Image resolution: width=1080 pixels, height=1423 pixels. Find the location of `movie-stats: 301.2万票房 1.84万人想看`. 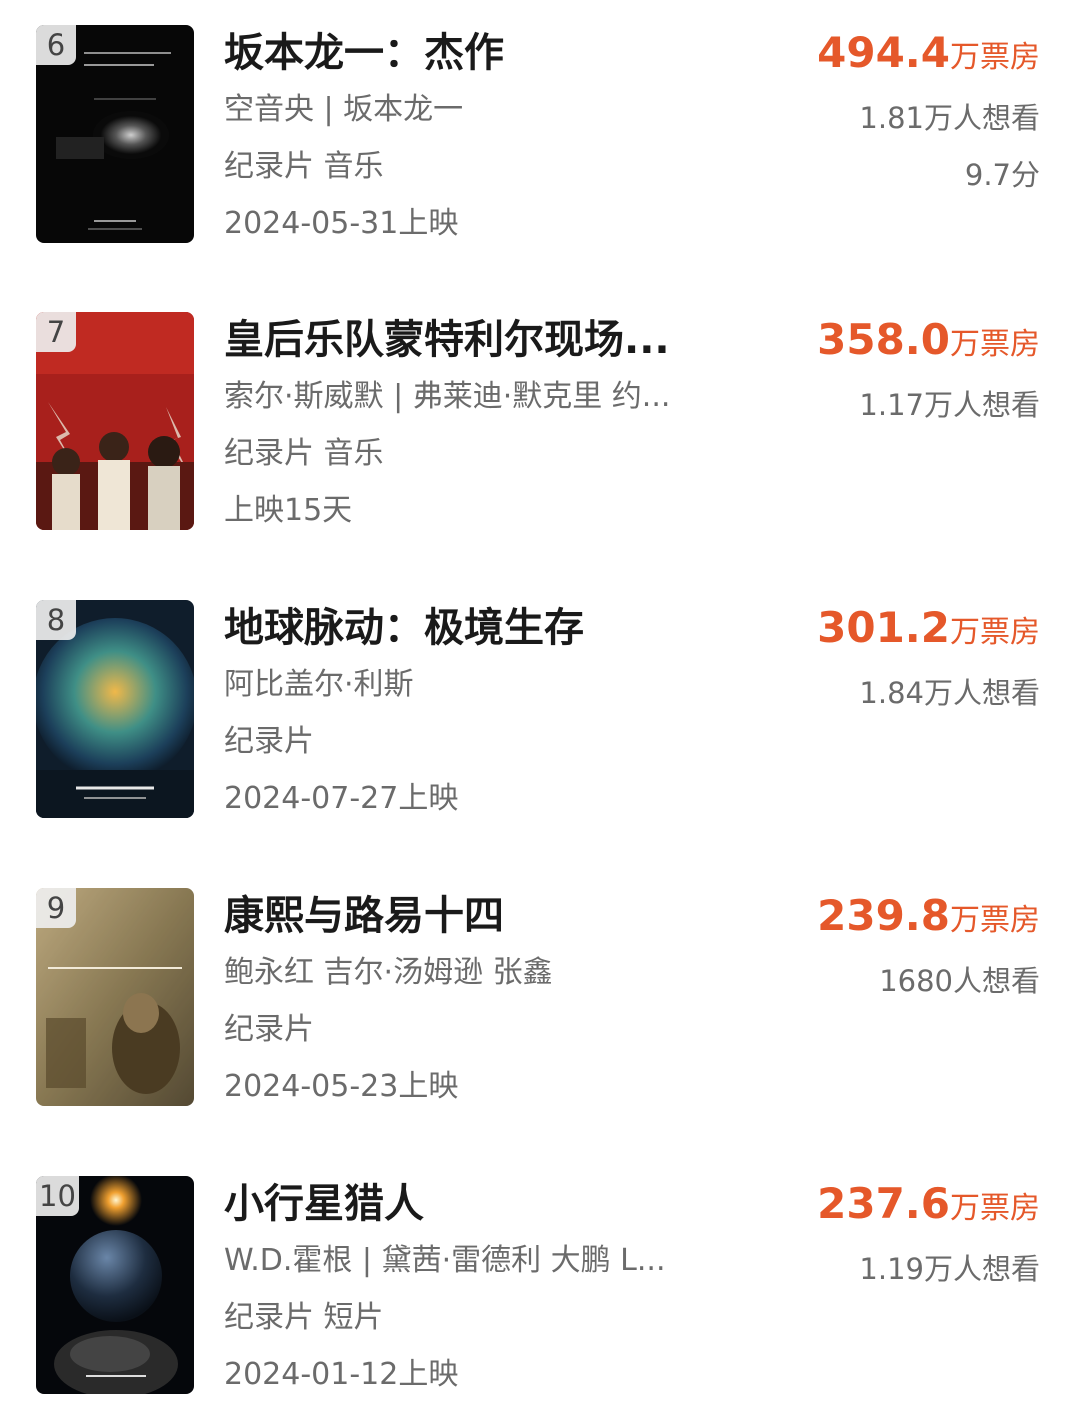

movie-stats: 301.2万票房 1.84万人想看 is located at coordinates (928, 661).